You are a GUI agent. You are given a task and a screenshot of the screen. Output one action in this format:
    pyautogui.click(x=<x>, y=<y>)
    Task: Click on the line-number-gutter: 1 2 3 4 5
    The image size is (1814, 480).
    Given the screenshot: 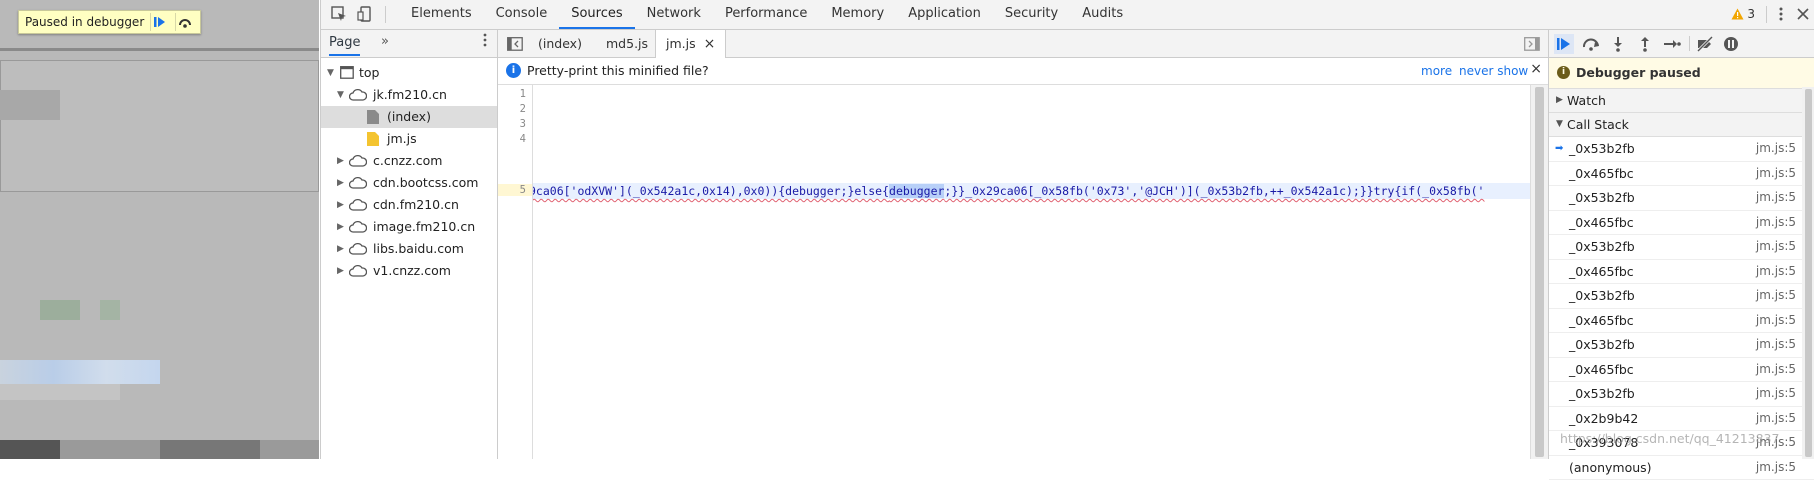 What is the action you would take?
    pyautogui.click(x=515, y=272)
    